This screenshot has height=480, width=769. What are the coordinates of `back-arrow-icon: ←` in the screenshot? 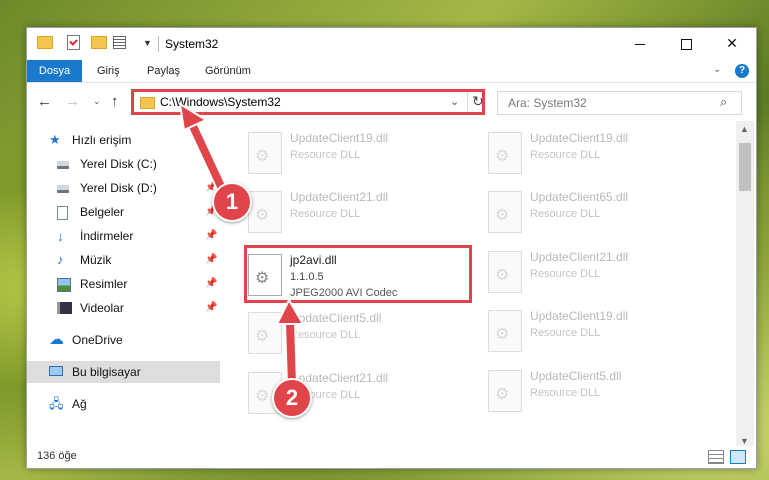 It's located at (44, 101).